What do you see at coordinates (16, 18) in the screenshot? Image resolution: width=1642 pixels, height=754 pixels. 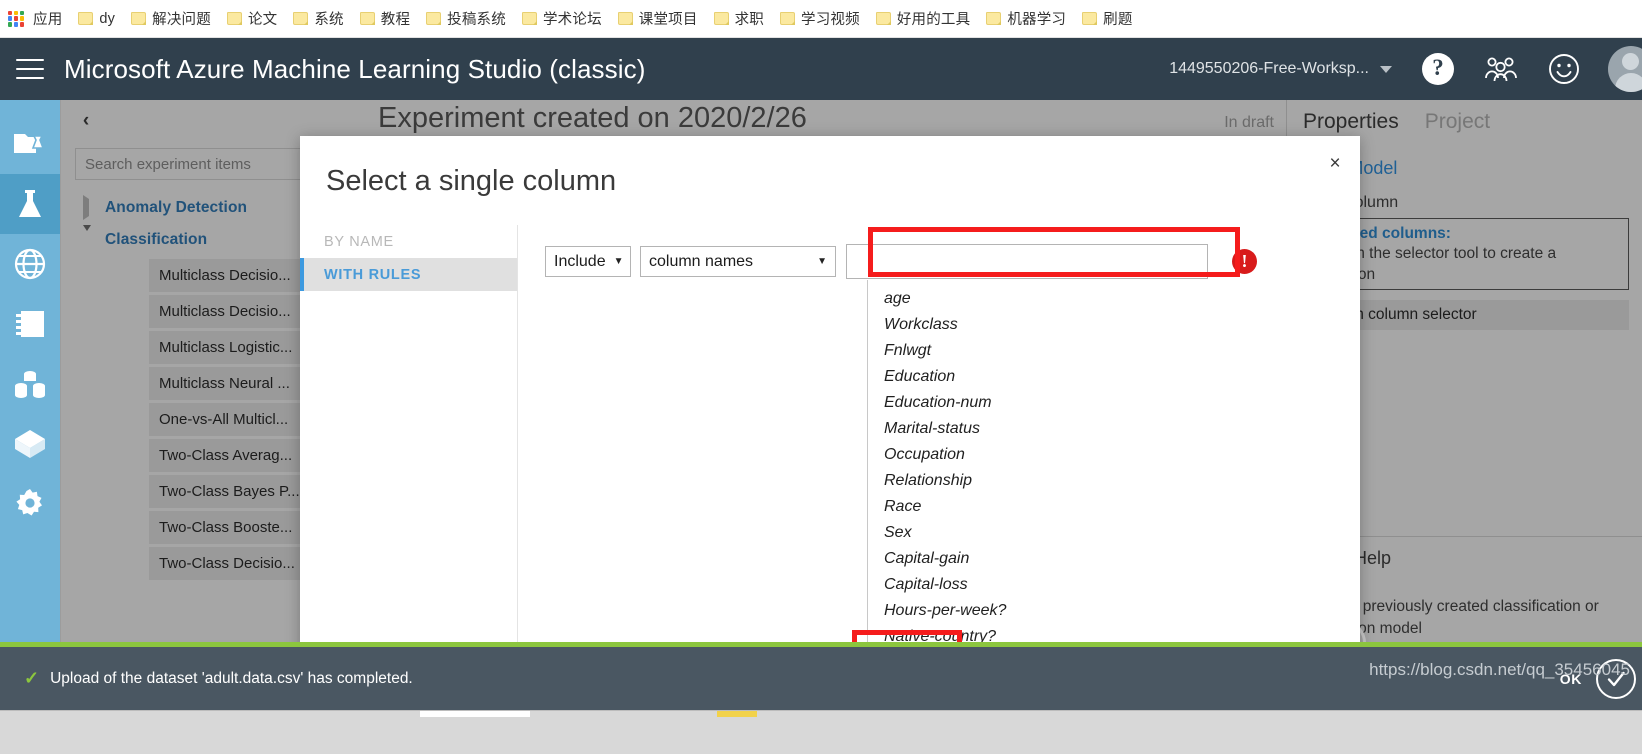 I see `apps-grid-icon` at bounding box center [16, 18].